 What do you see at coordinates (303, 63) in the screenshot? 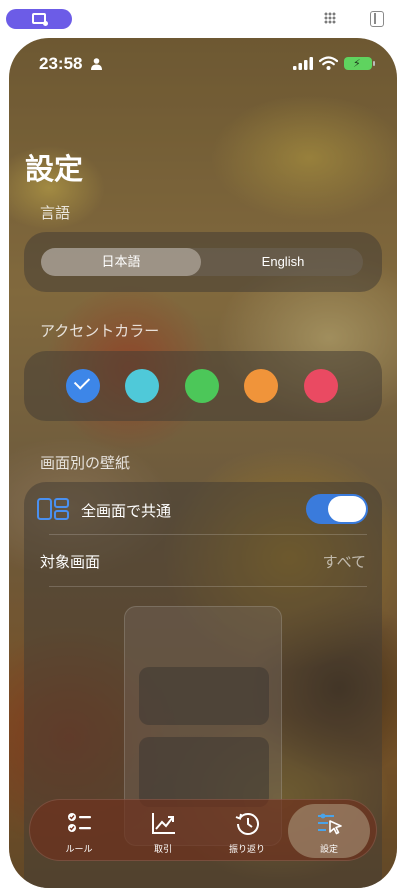
I see `cellular-signal-icon` at bounding box center [303, 63].